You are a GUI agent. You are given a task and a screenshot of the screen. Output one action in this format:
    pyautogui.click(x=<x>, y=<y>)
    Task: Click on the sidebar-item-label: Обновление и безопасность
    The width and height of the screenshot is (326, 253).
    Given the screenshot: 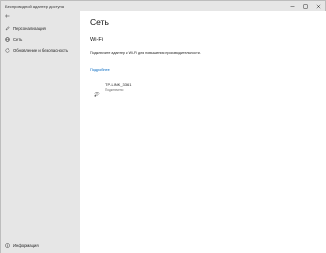 What is the action you would take?
    pyautogui.click(x=41, y=50)
    